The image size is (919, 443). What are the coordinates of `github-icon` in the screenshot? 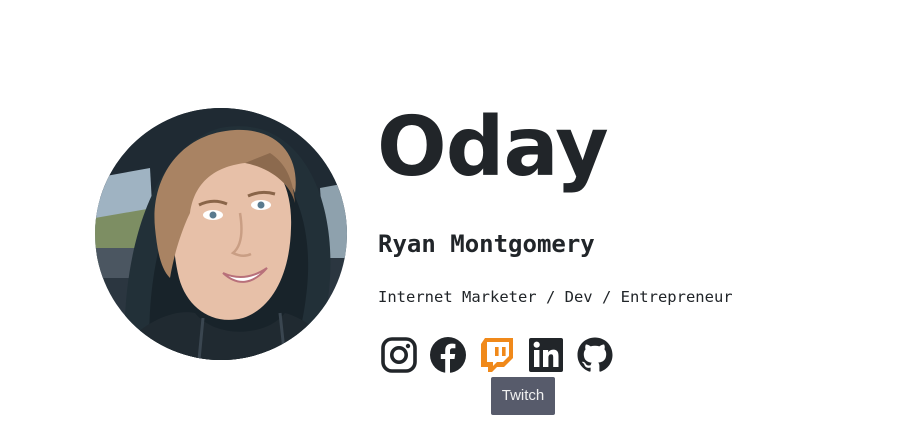 It's located at (595, 354).